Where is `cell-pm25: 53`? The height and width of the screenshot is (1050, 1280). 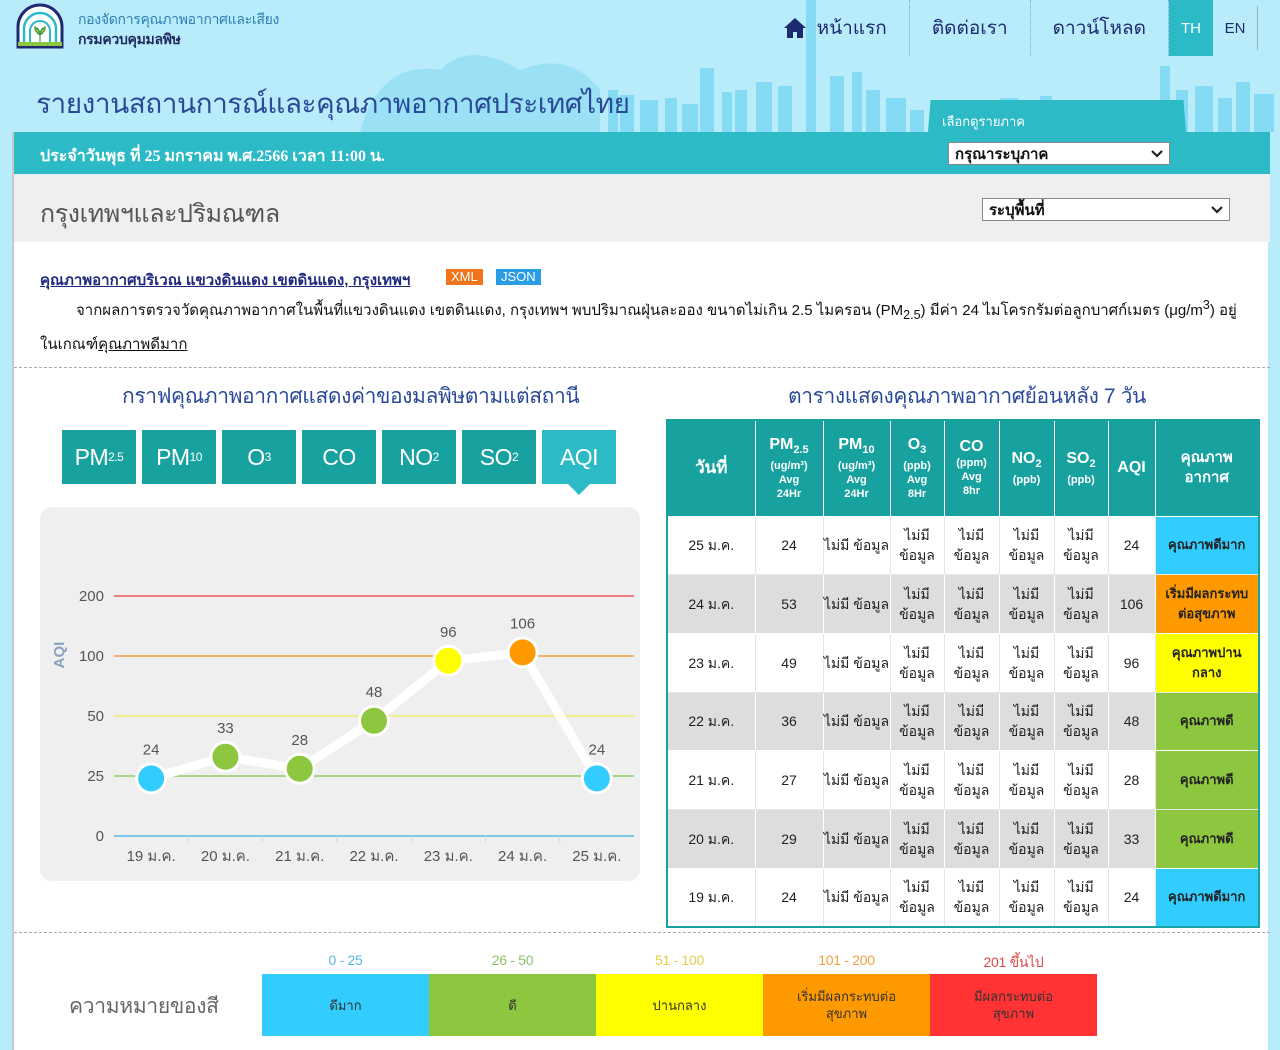
cell-pm25: 53 is located at coordinates (789, 604).